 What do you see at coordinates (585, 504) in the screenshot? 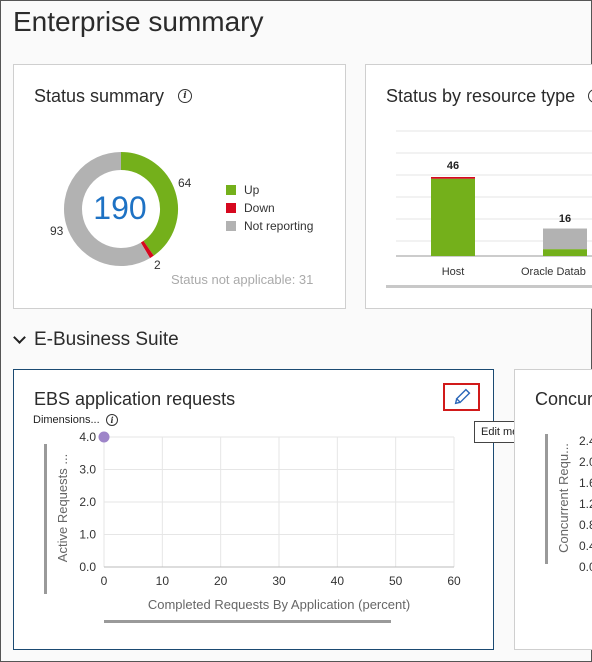
I see `y-tick-label: 1.2` at bounding box center [585, 504].